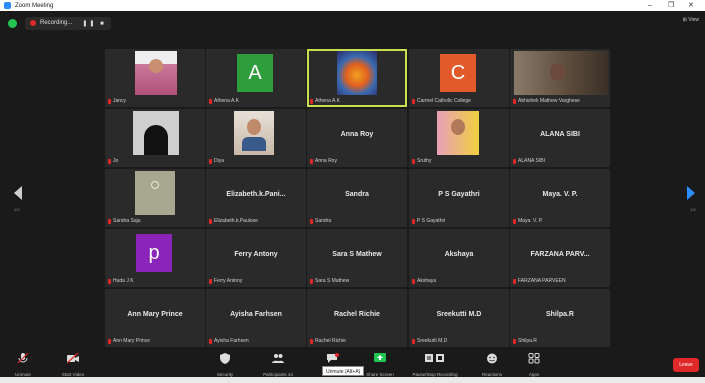 The height and width of the screenshot is (383, 705). What do you see at coordinates (17, 209) in the screenshot?
I see `page-indicator-left: 1/3` at bounding box center [17, 209].